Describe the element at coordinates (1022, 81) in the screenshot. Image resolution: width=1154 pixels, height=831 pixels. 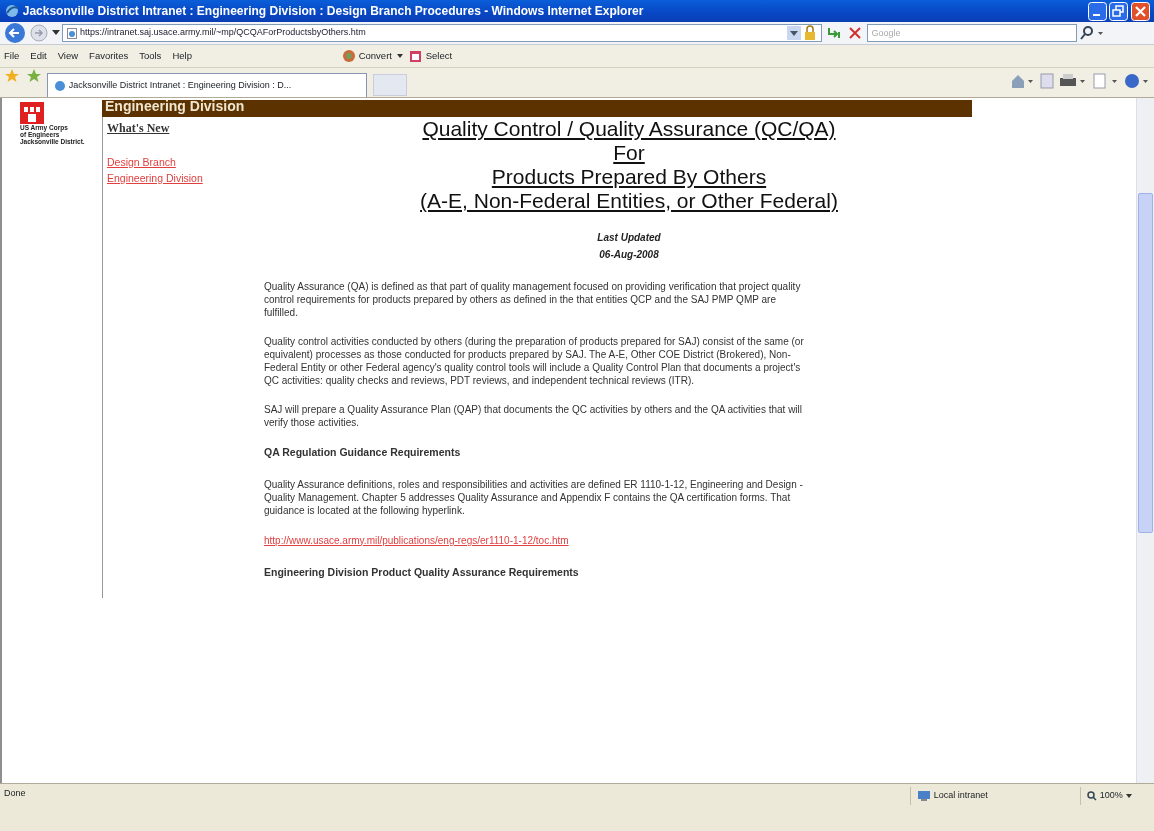
I see `home-icon` at that location.